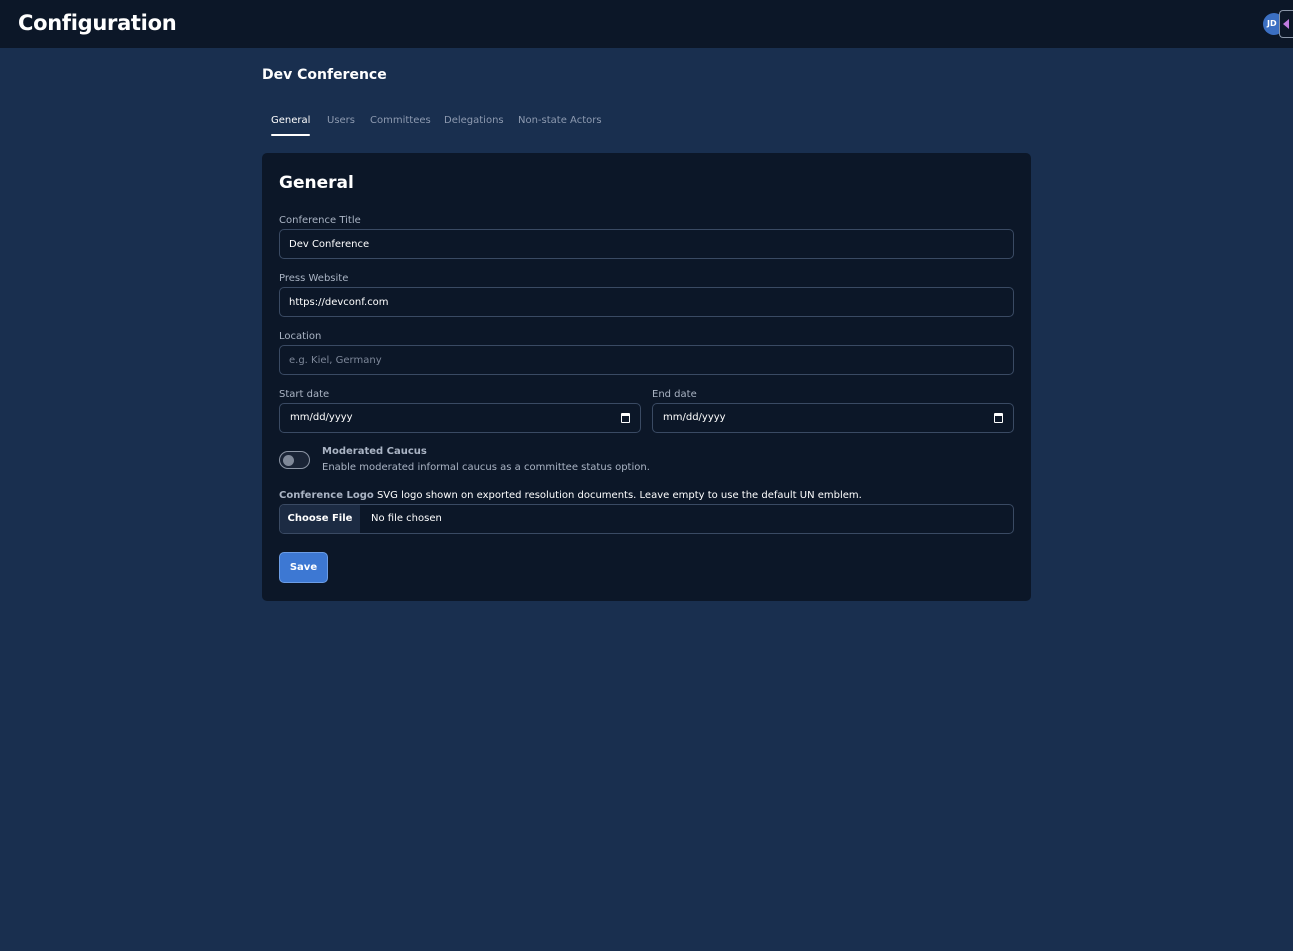  Describe the element at coordinates (341, 124) in the screenshot. I see `tab-users: Users` at that location.